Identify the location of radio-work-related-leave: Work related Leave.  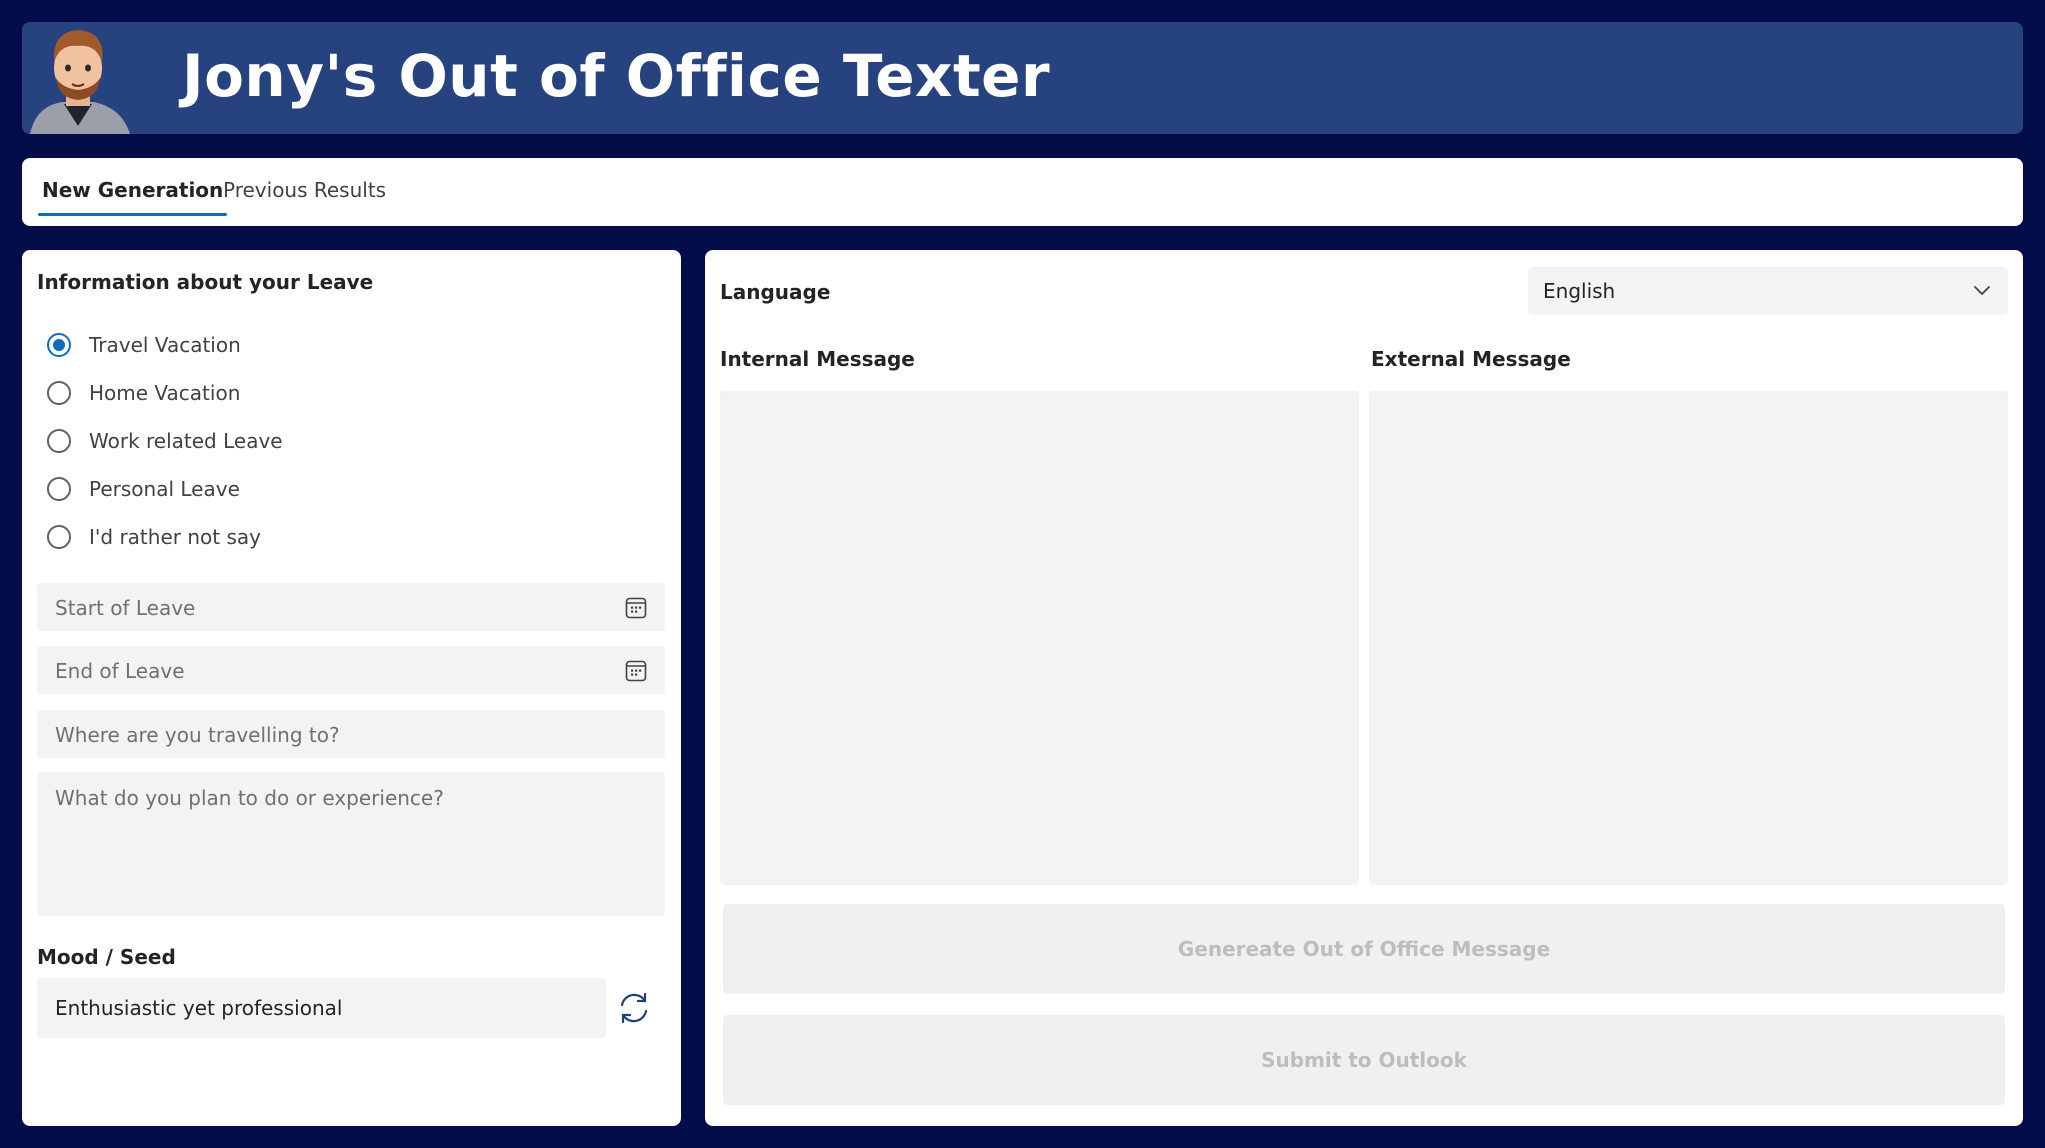
(165, 441).